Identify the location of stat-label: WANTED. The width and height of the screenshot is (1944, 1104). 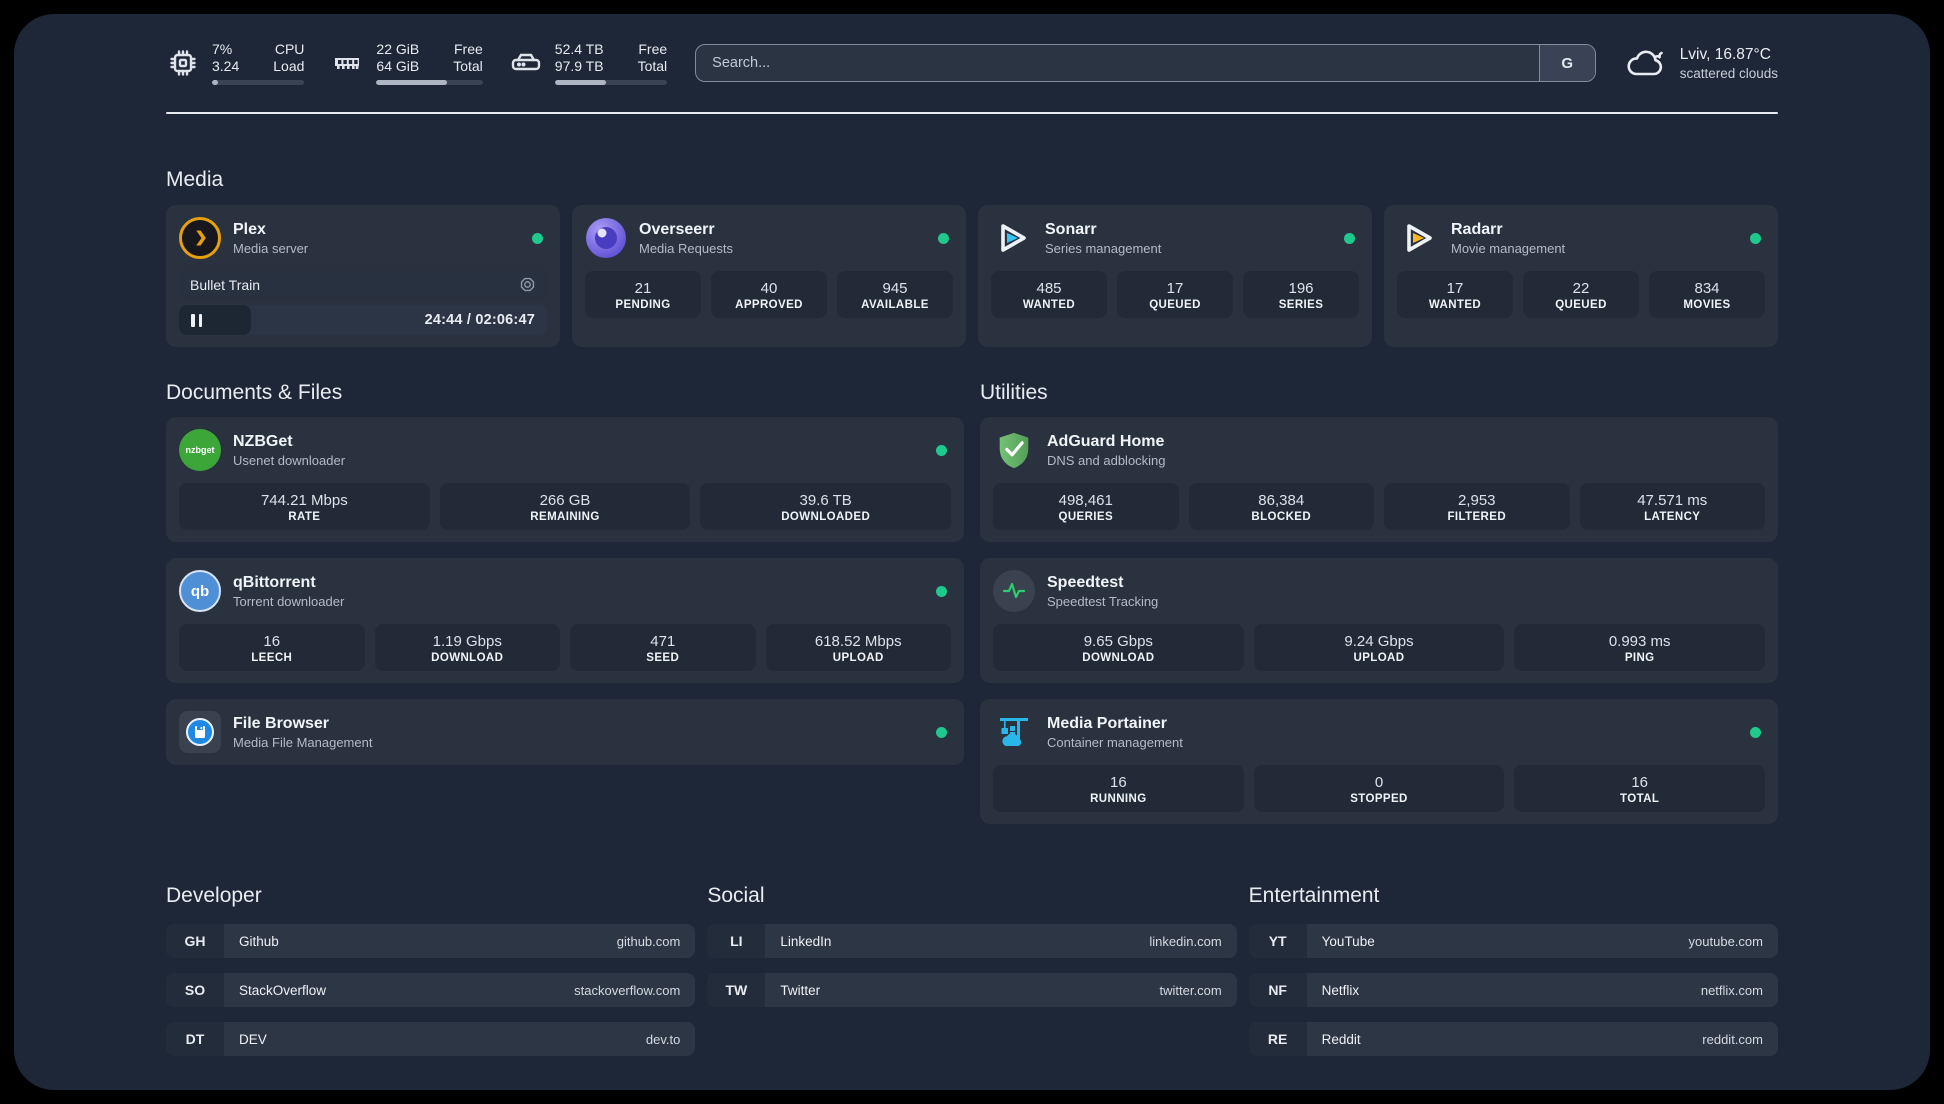
(1455, 305).